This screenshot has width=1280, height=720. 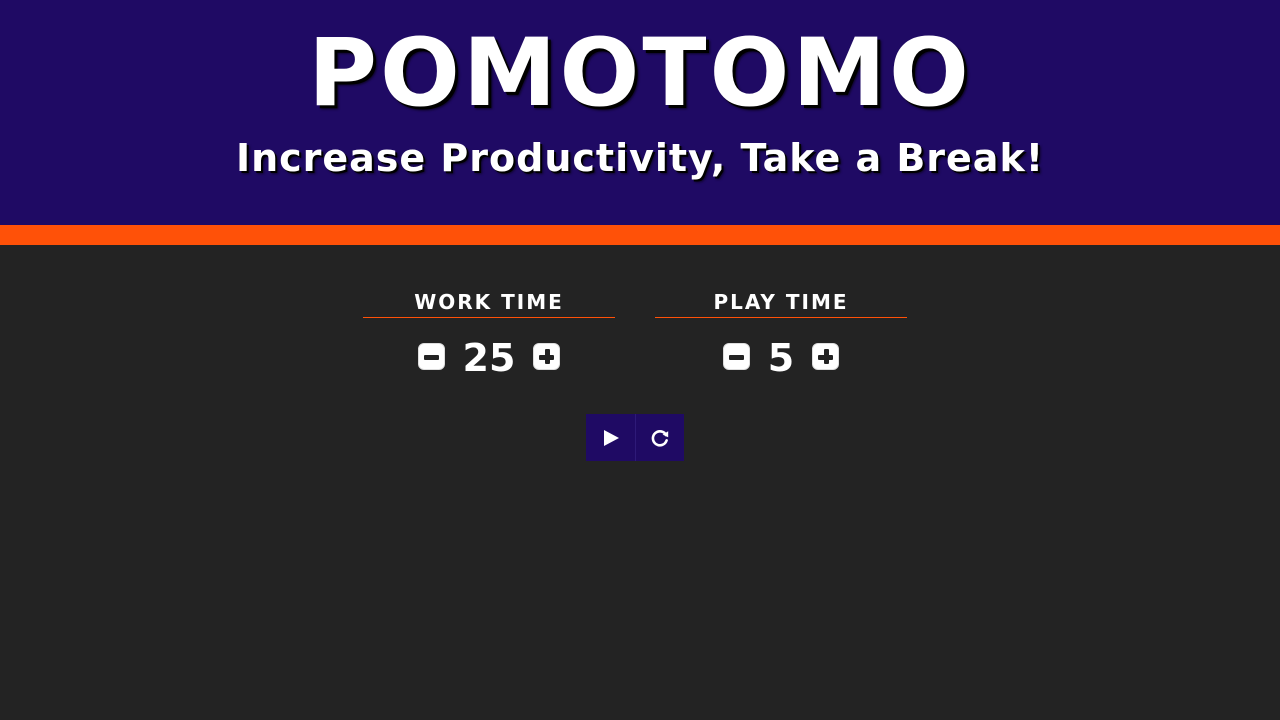 What do you see at coordinates (489, 304) in the screenshot?
I see `work-time-label: WORK TIME` at bounding box center [489, 304].